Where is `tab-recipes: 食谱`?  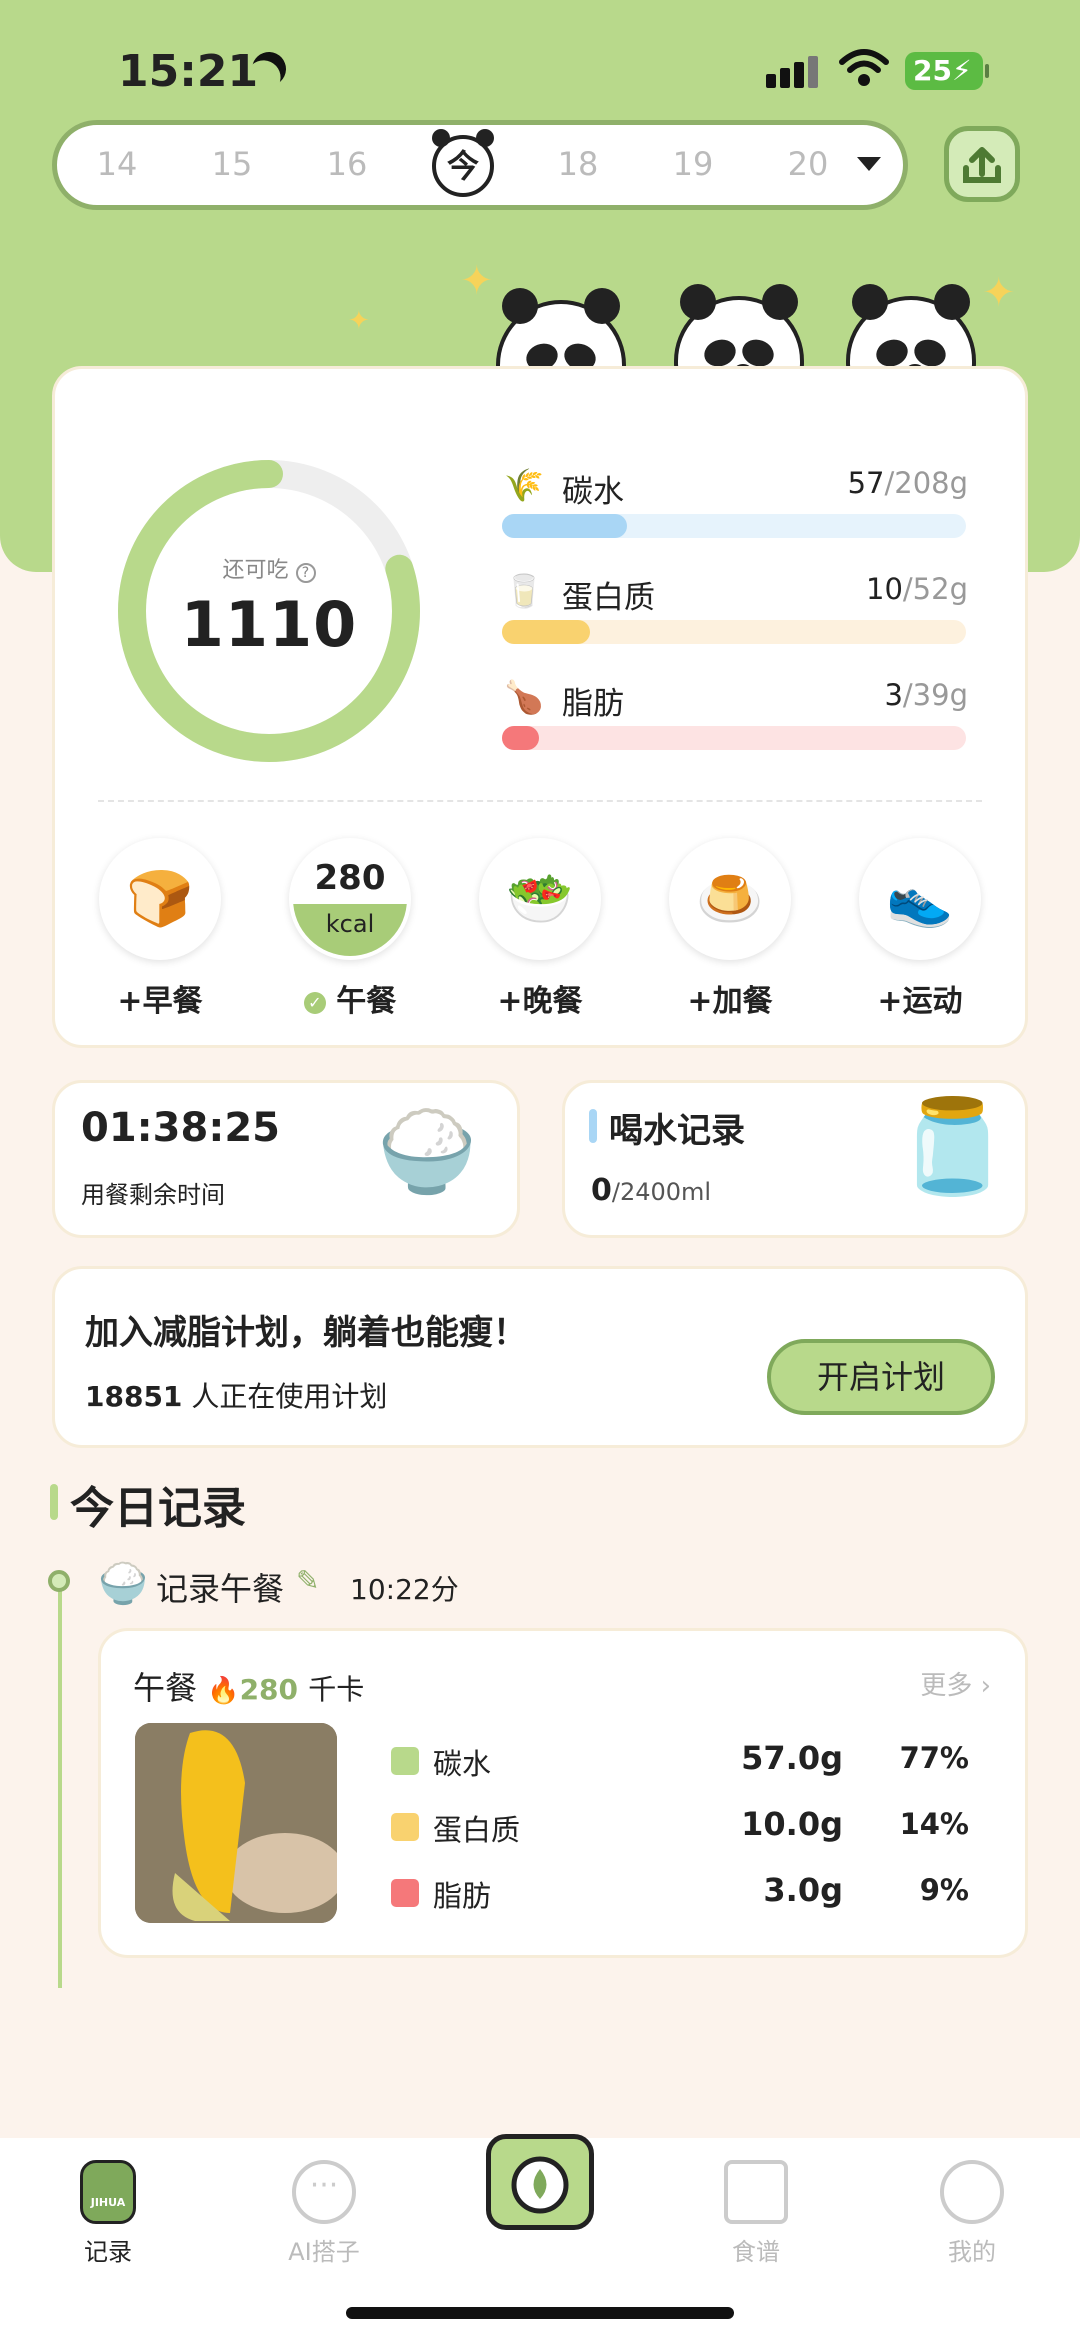
tab-recipes: 食谱 is located at coordinates (756, 2213).